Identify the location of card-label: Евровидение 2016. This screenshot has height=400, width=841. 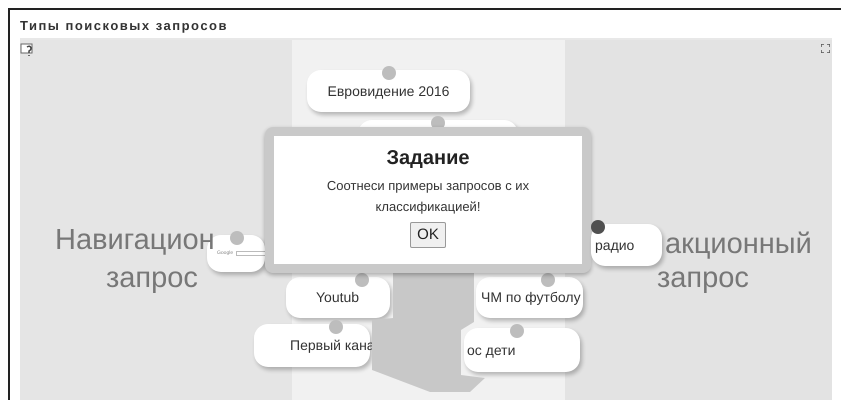
(389, 91).